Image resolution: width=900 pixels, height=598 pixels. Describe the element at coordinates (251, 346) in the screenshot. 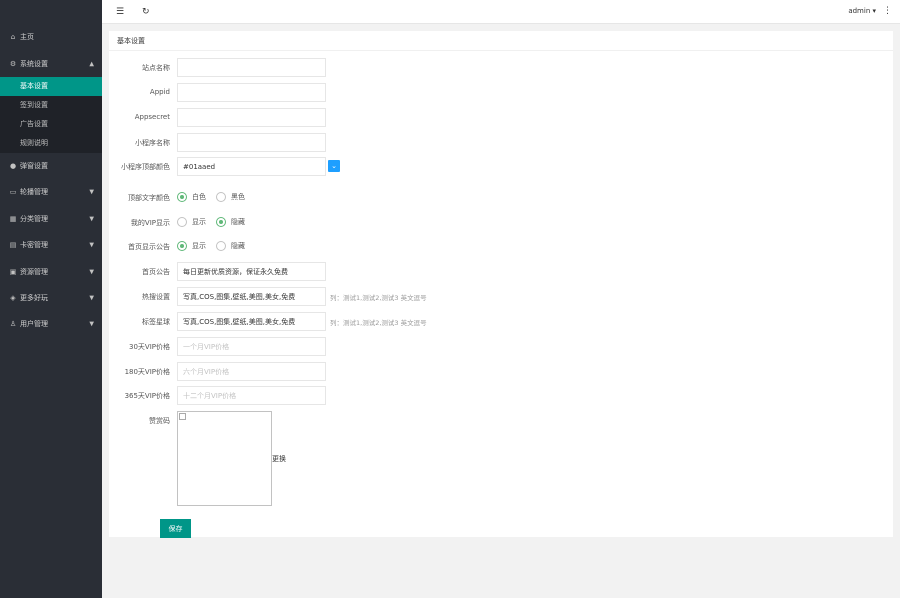

I see `vip30-price-input: 一个月VIP价格` at that location.